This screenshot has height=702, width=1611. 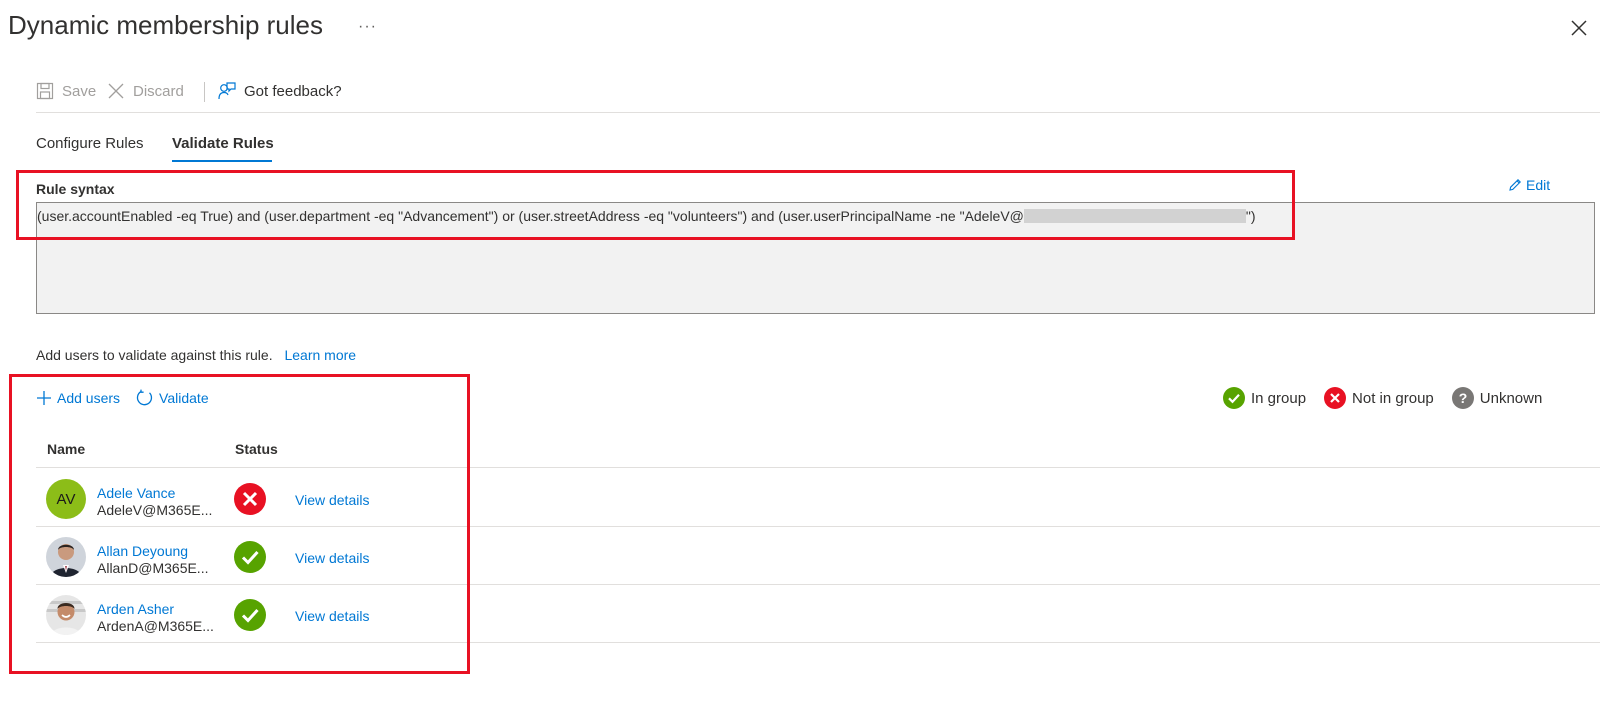 What do you see at coordinates (154, 355) in the screenshot?
I see `validate-description-text: Add users to validate against this rule.` at bounding box center [154, 355].